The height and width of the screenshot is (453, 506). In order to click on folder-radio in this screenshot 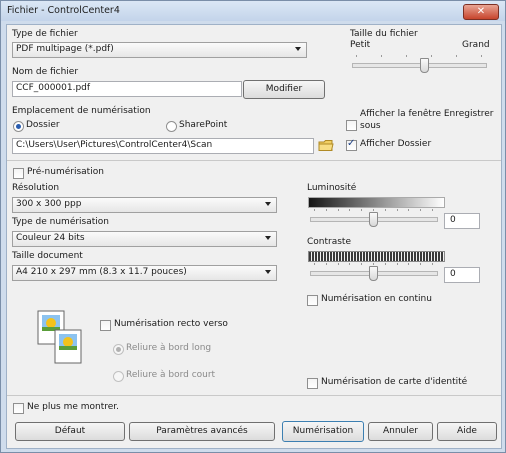, I will do `click(18, 126)`.